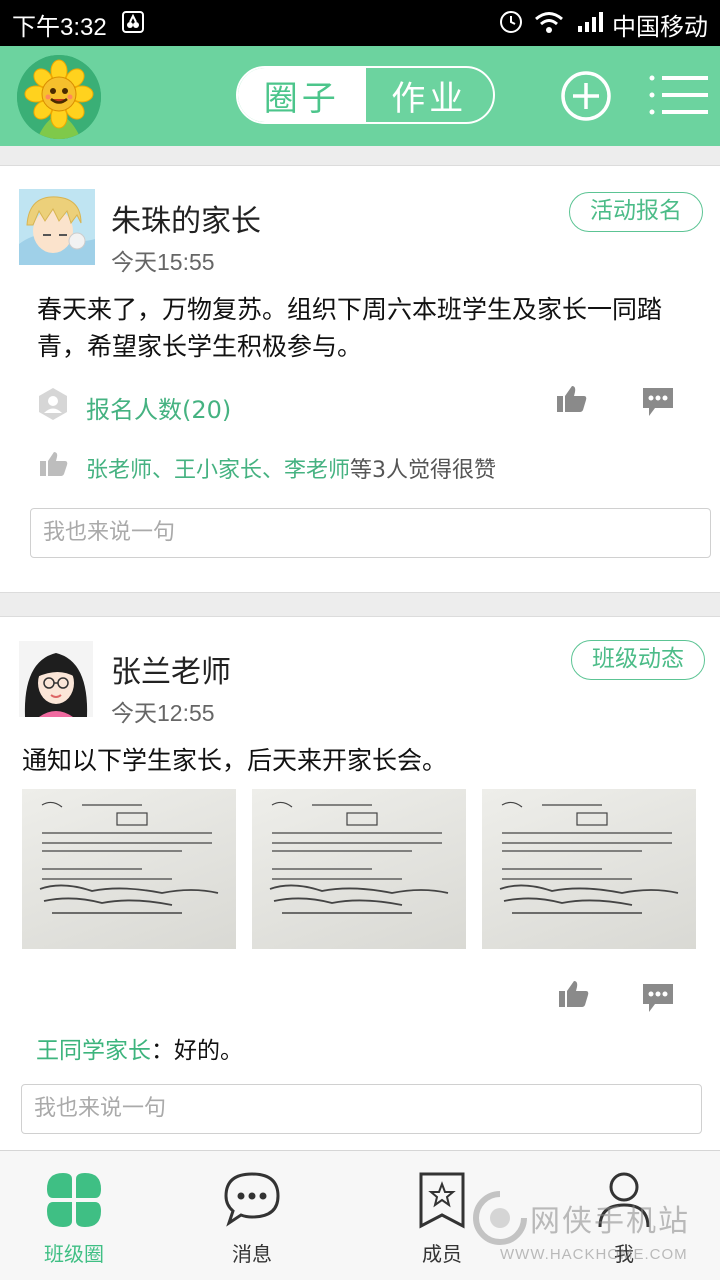 The width and height of the screenshot is (720, 1280). I want to click on tab-label: 班级圈, so click(74, 1254).